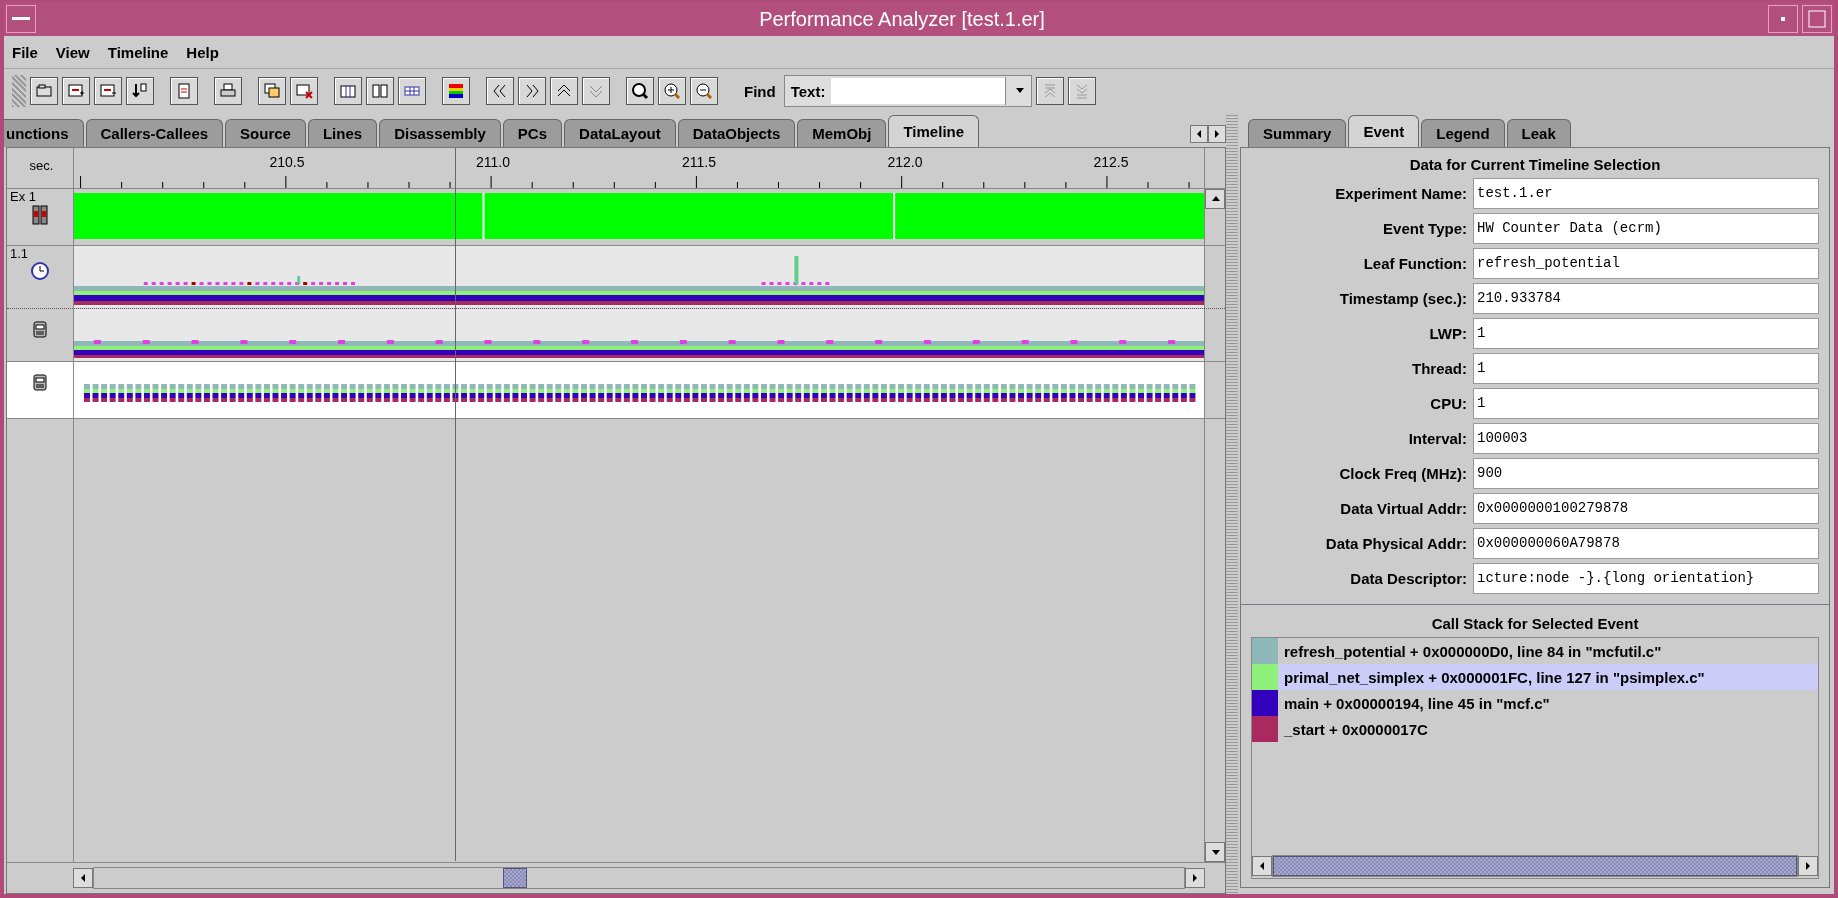 Image resolution: width=1838 pixels, height=898 pixels. What do you see at coordinates (440, 133) in the screenshot?
I see `tab: Disassembly` at bounding box center [440, 133].